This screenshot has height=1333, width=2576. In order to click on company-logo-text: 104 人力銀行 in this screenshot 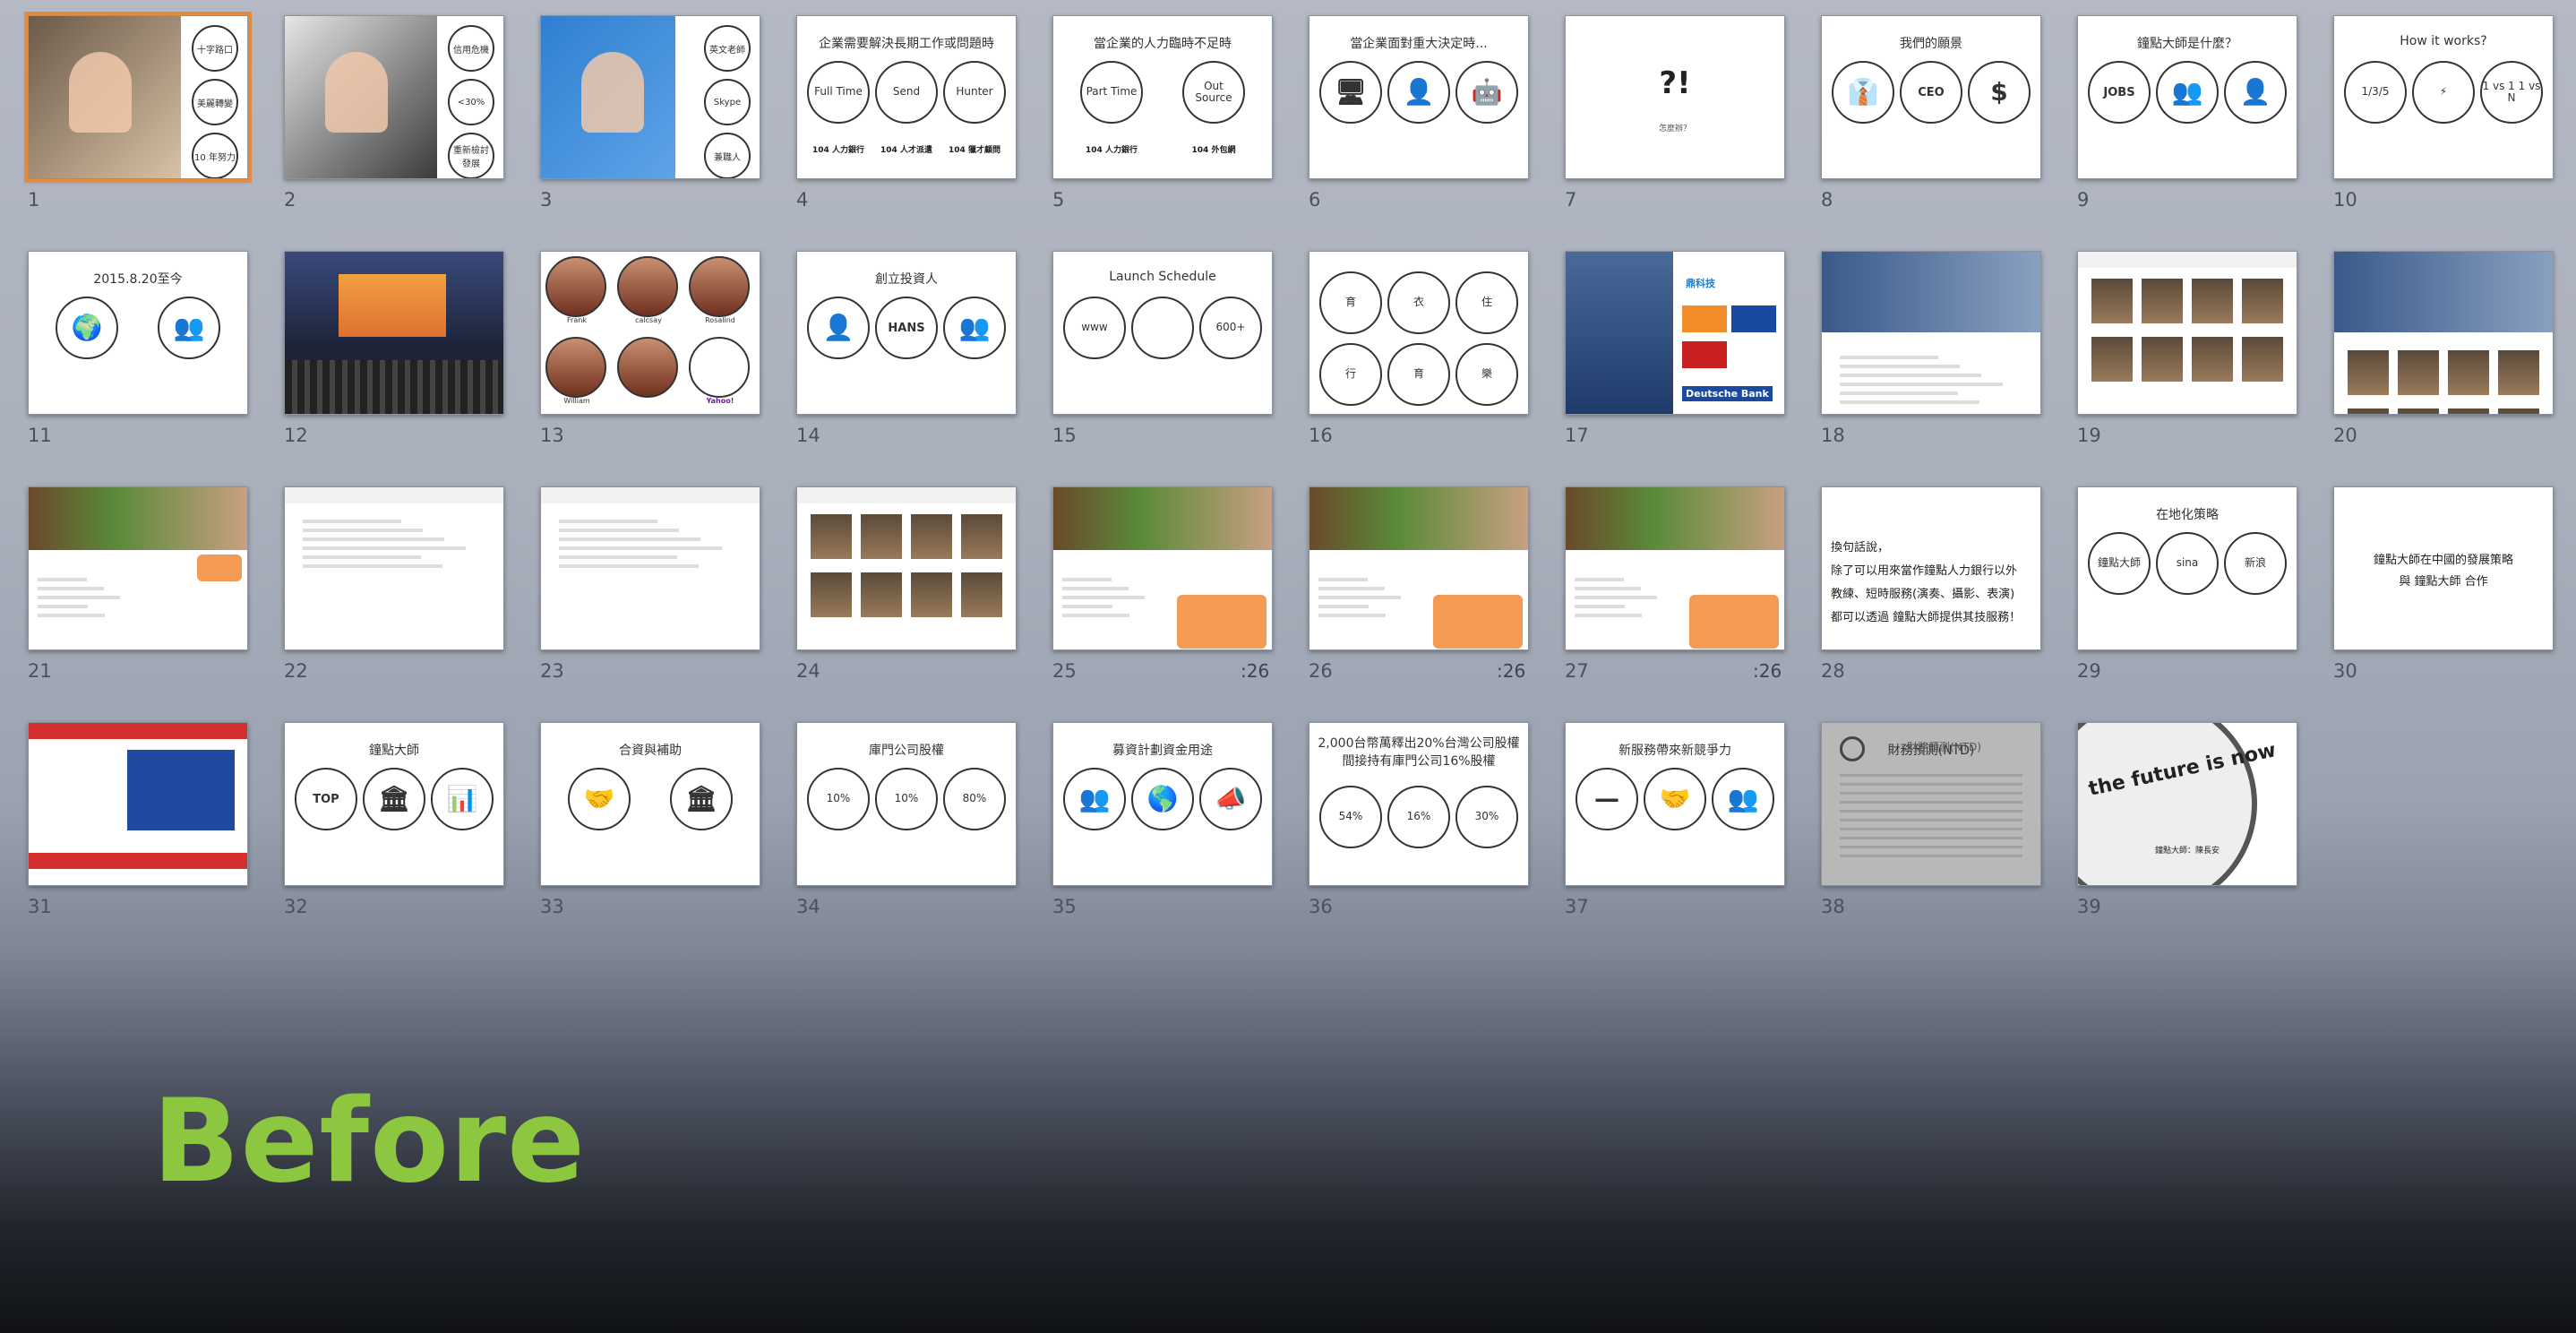, I will do `click(1112, 150)`.